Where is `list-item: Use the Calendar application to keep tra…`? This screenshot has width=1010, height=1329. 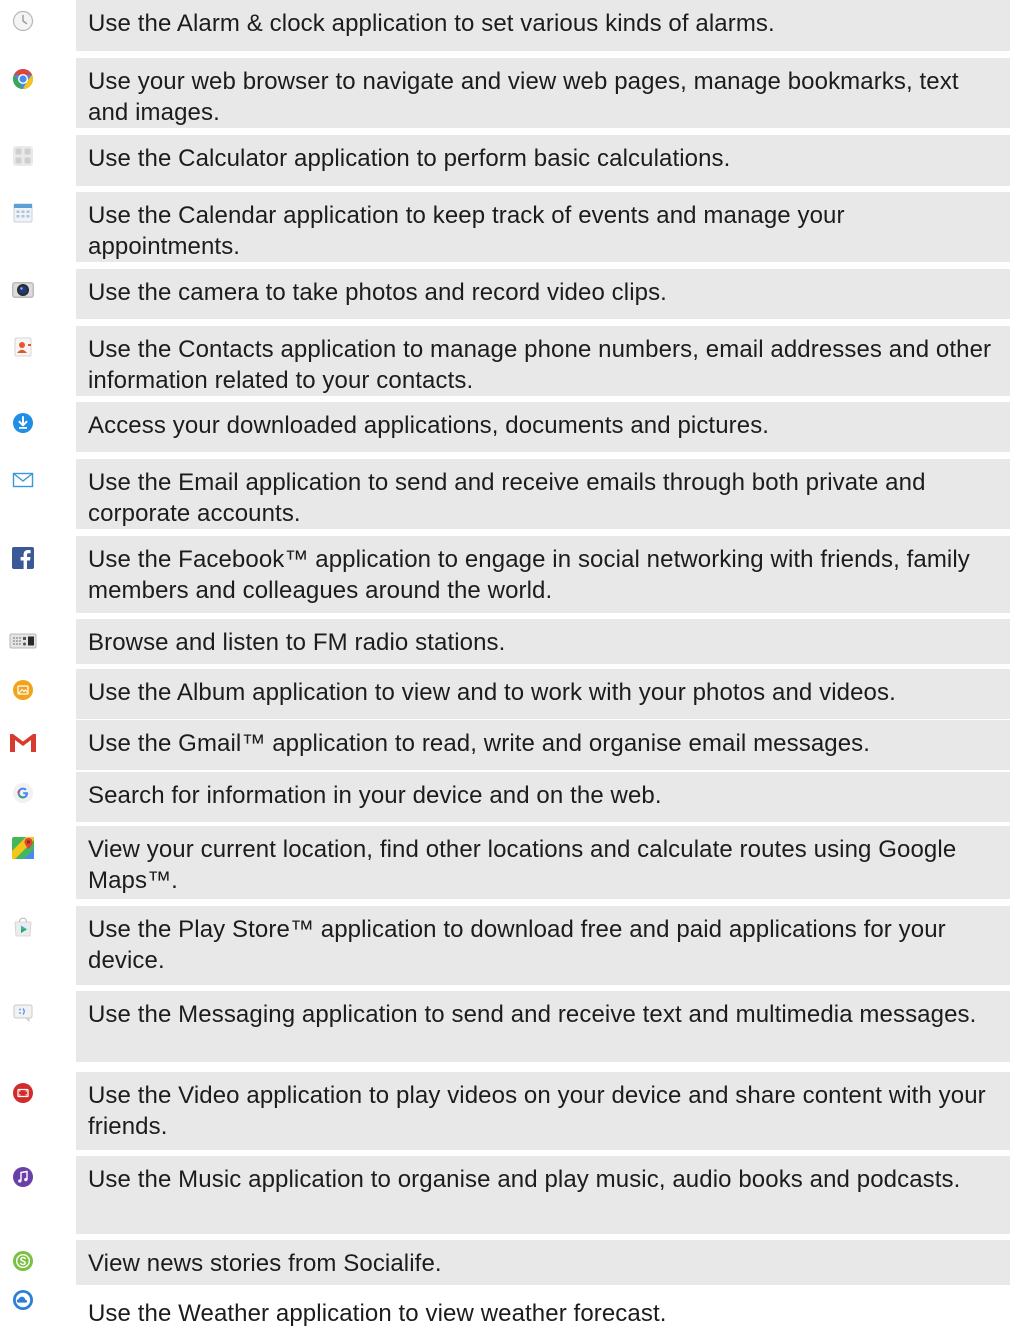 list-item: Use the Calendar application to keep tra… is located at coordinates (505, 227).